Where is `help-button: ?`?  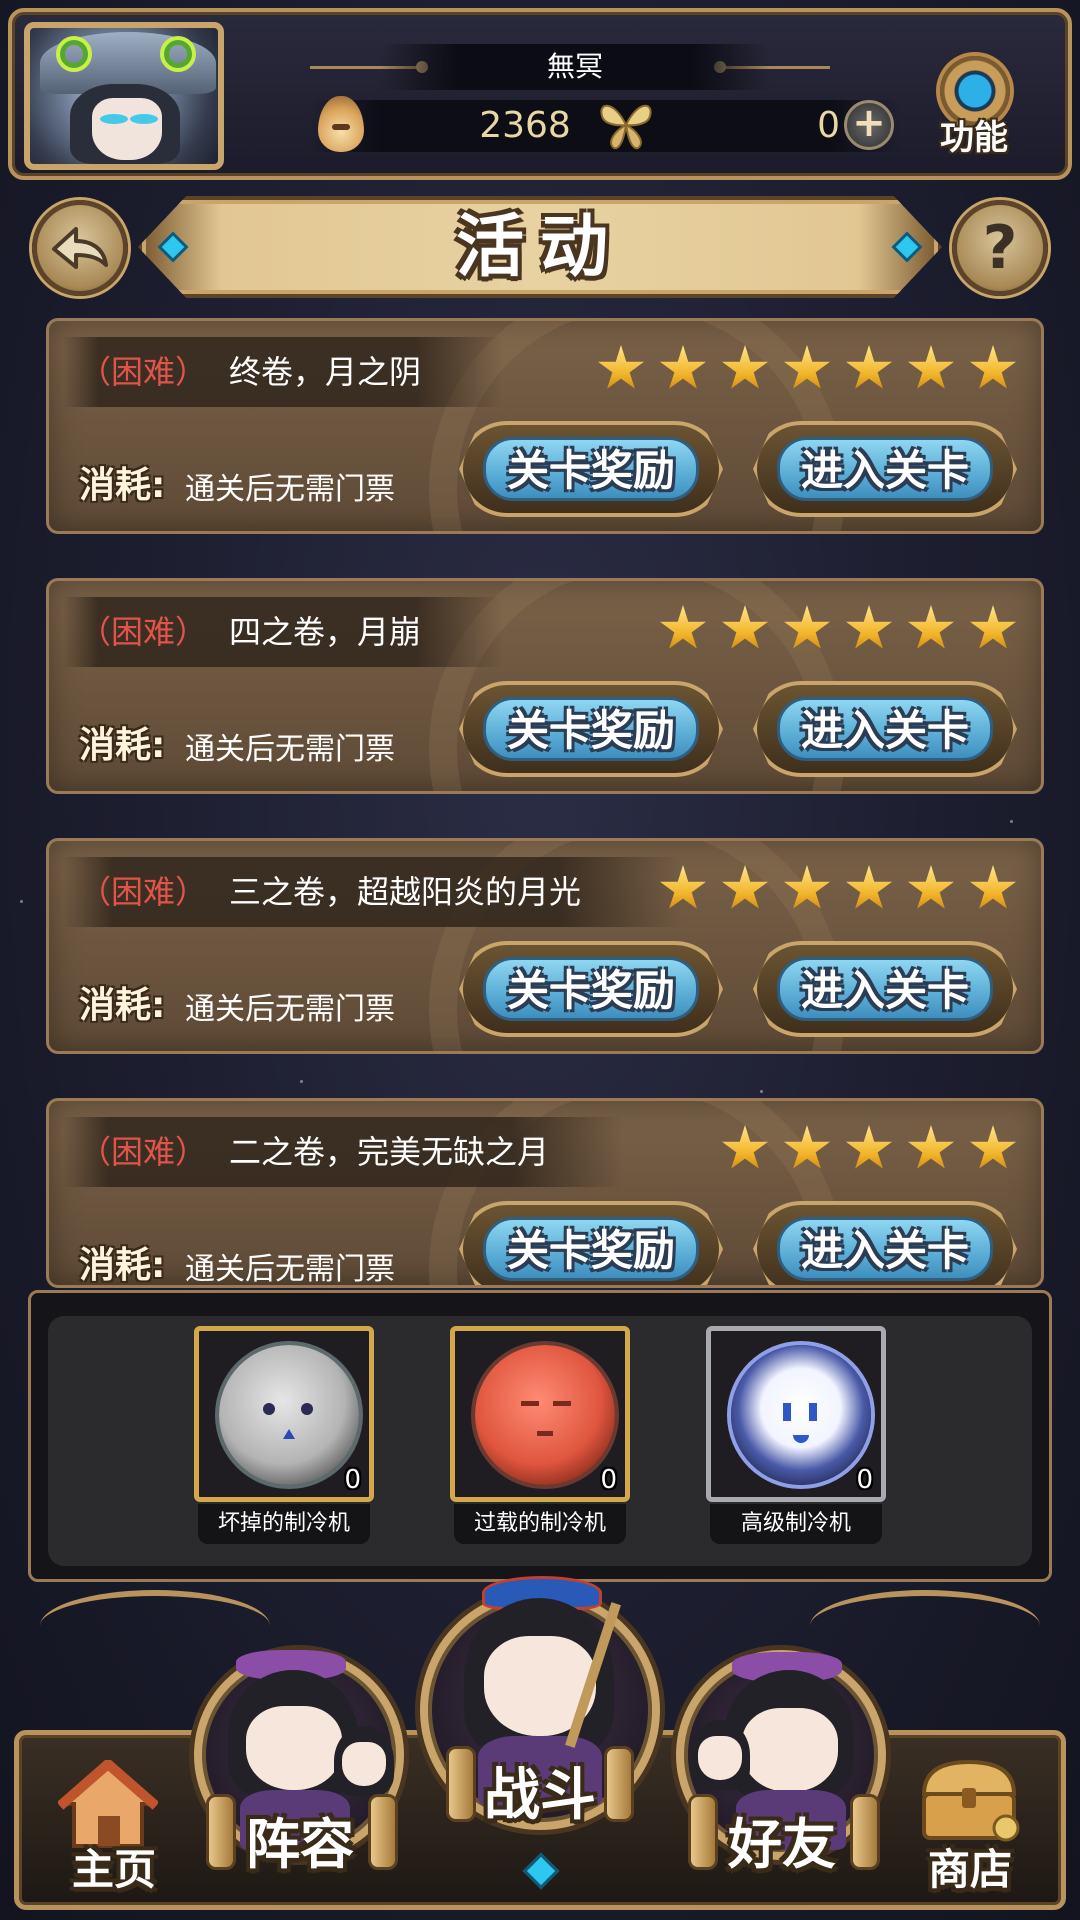 help-button: ? is located at coordinates (1000, 248).